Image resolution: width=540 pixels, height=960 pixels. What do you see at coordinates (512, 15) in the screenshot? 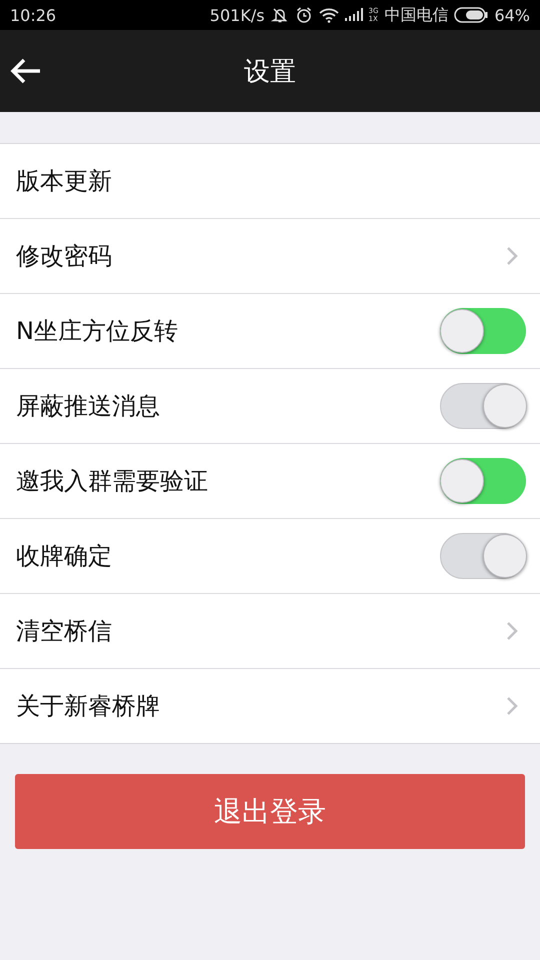
I see `battery-percent: 64%` at bounding box center [512, 15].